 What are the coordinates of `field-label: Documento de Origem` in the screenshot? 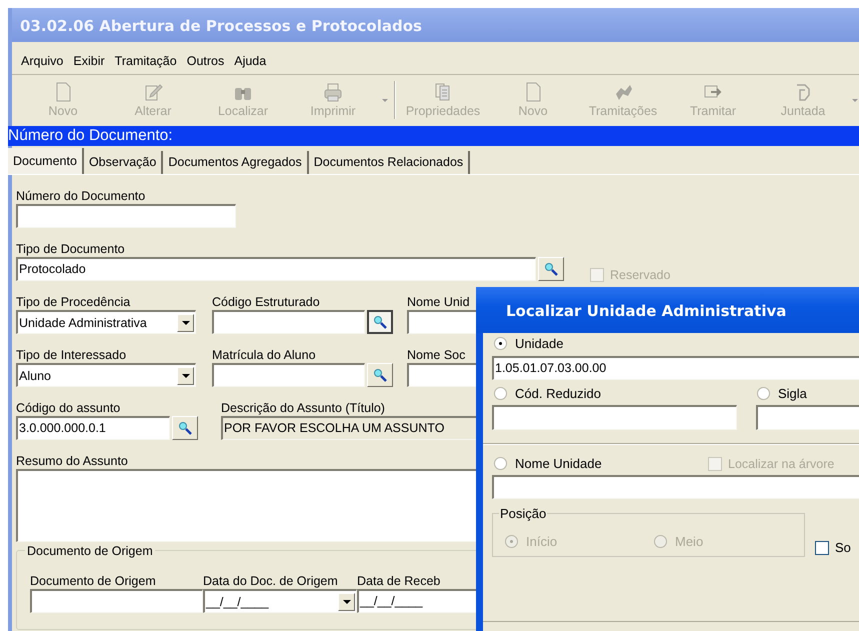 It's located at (93, 581).